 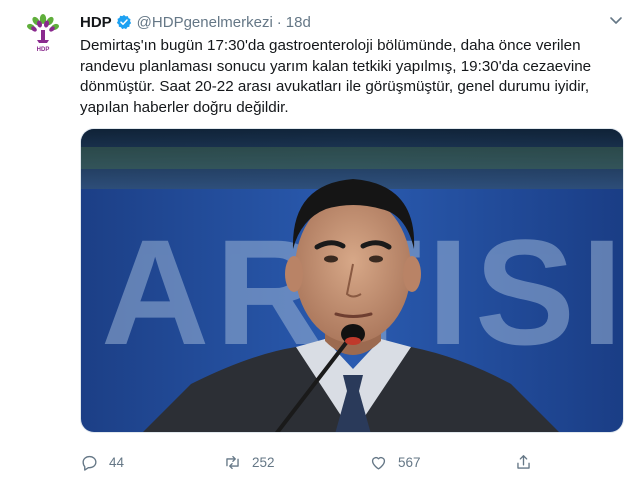 What do you see at coordinates (395, 462) in the screenshot?
I see `like-button: 567` at bounding box center [395, 462].